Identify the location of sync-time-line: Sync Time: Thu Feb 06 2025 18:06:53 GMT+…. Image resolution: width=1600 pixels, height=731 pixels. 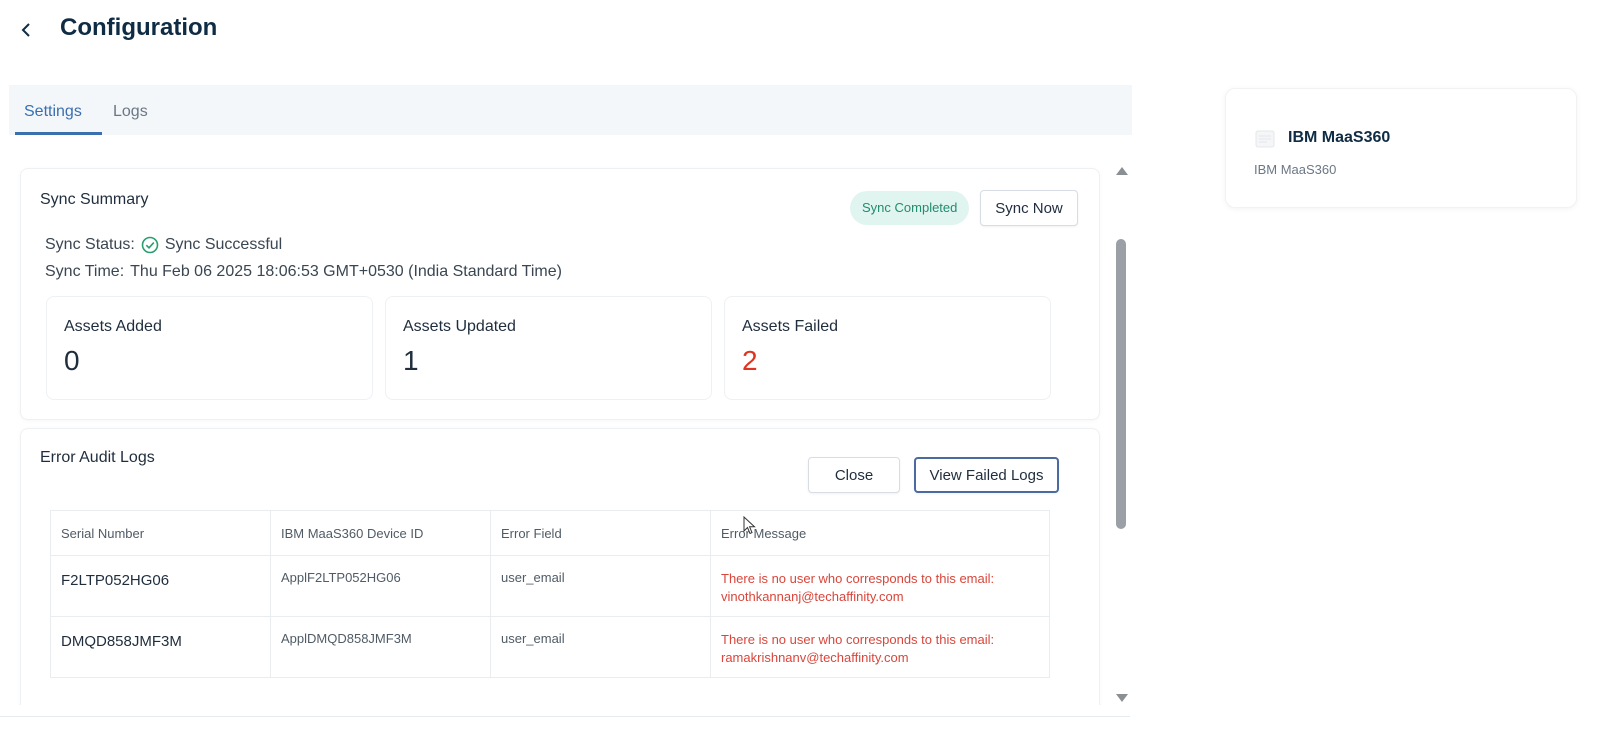
(303, 272).